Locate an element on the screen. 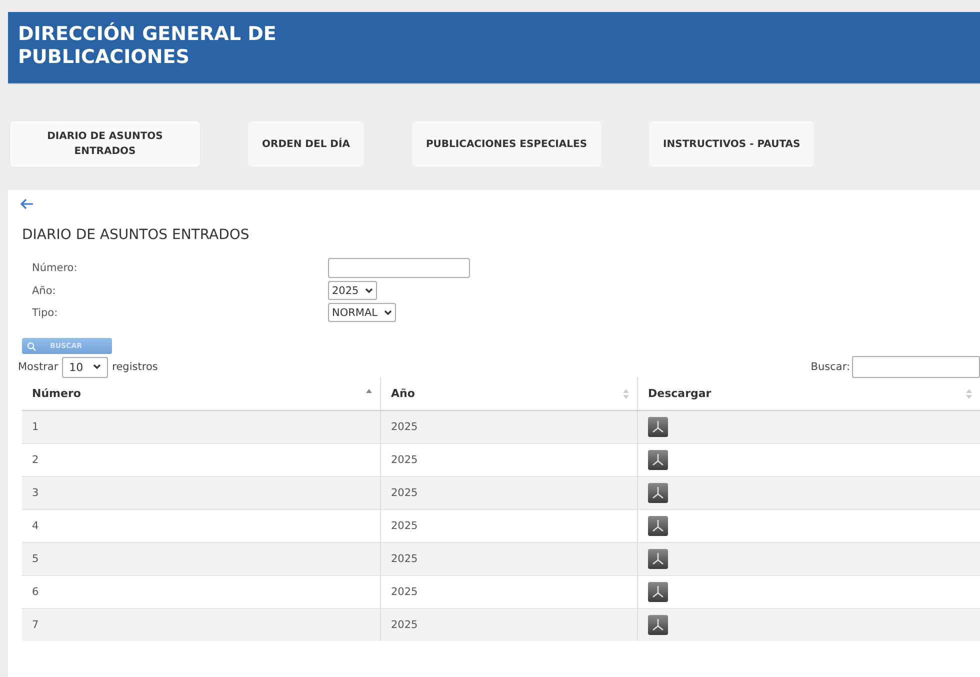 The image size is (980, 677). field-label: Tipo: is located at coordinates (45, 312).